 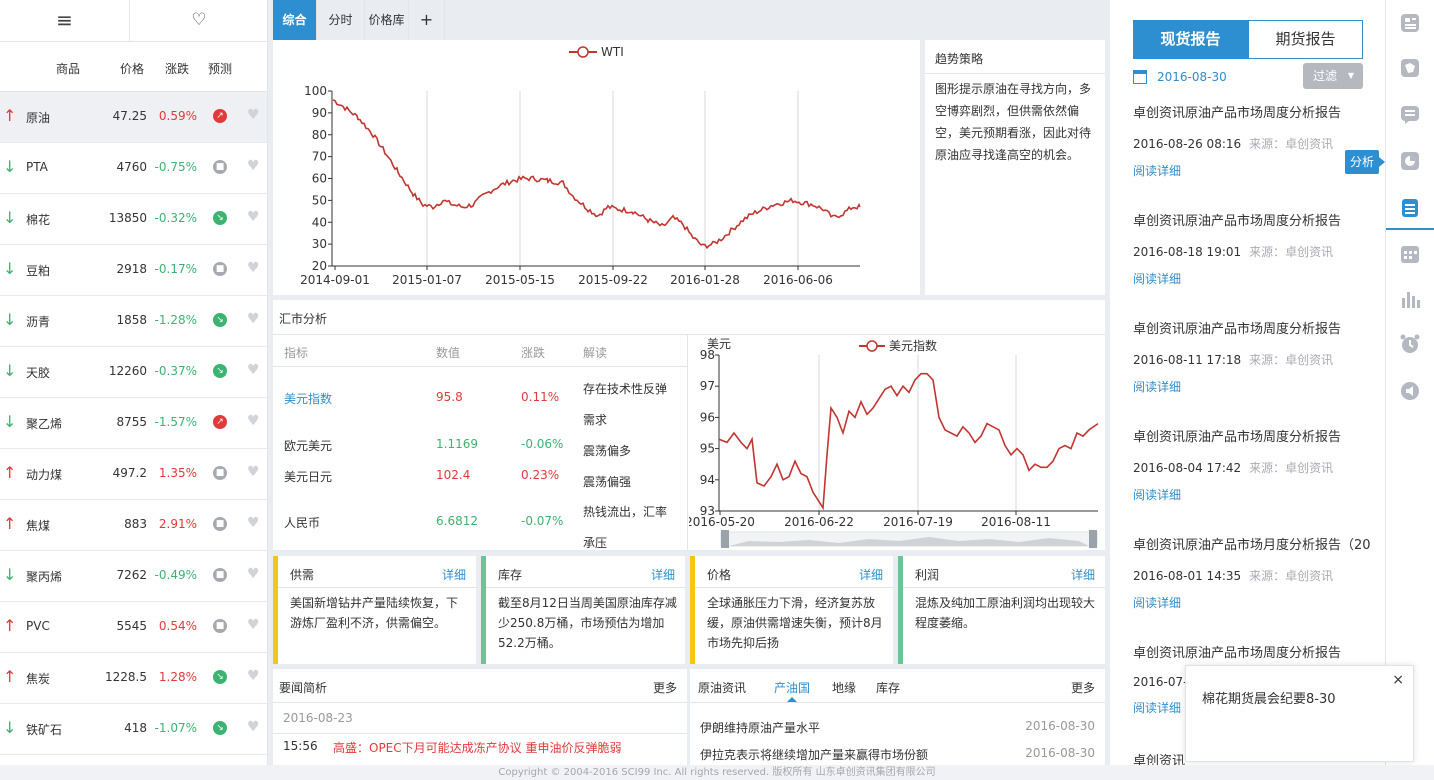 I want to click on report-date: 2016-08-30, so click(x=1192, y=77).